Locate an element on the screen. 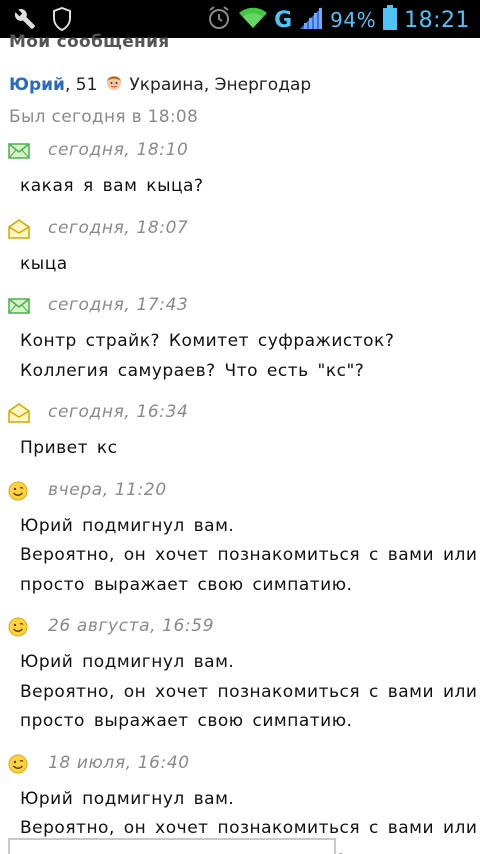 This screenshot has width=480, height=854. clock: 18:21 is located at coordinates (437, 20).